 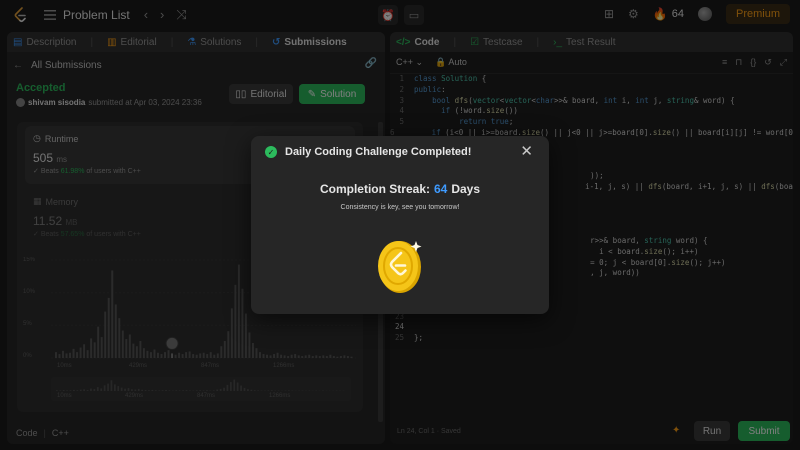 I want to click on completion-streak: Completion Streak: 64 Days, so click(x=400, y=189).